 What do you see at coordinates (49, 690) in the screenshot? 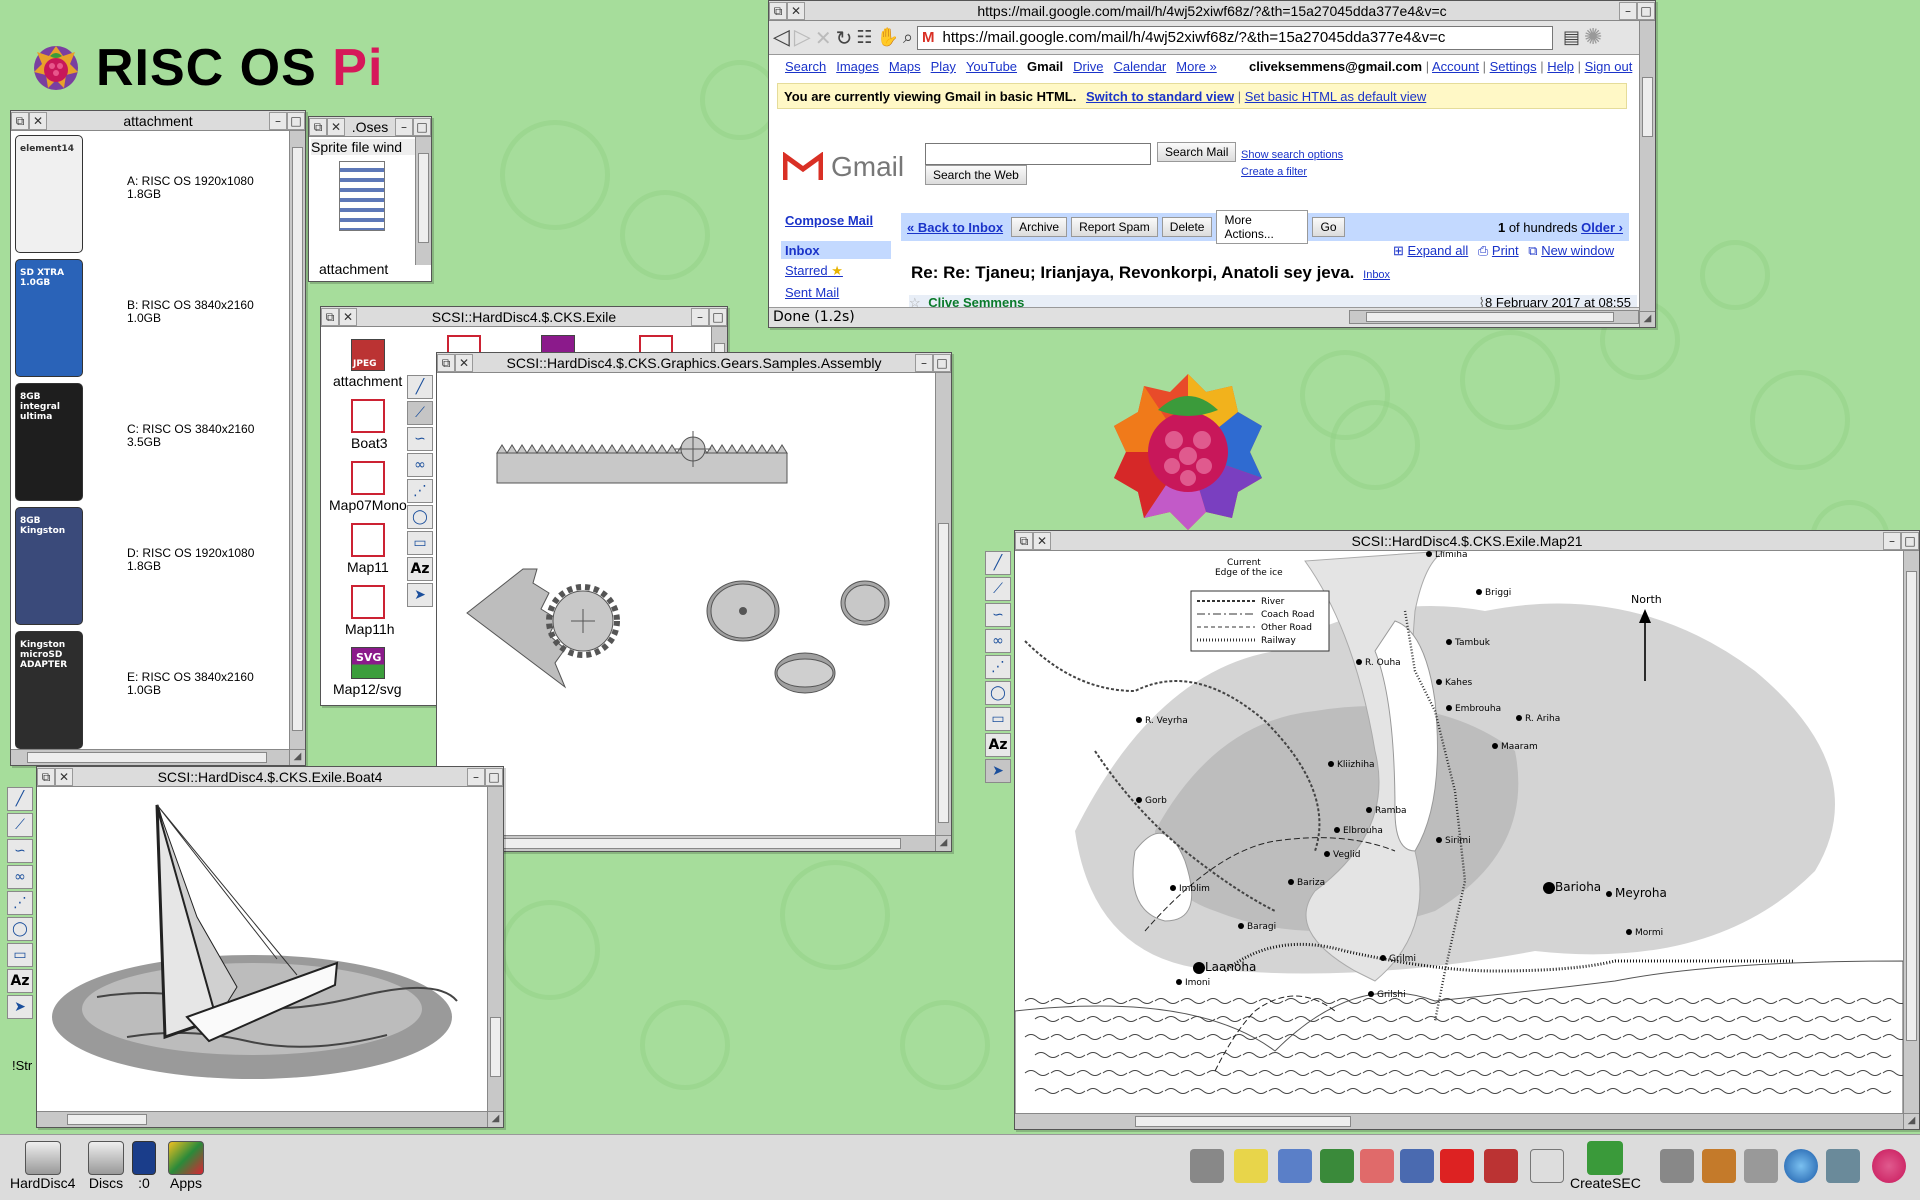
I see `sd-card-image: Kingston microSD ADAPTER` at bounding box center [49, 690].